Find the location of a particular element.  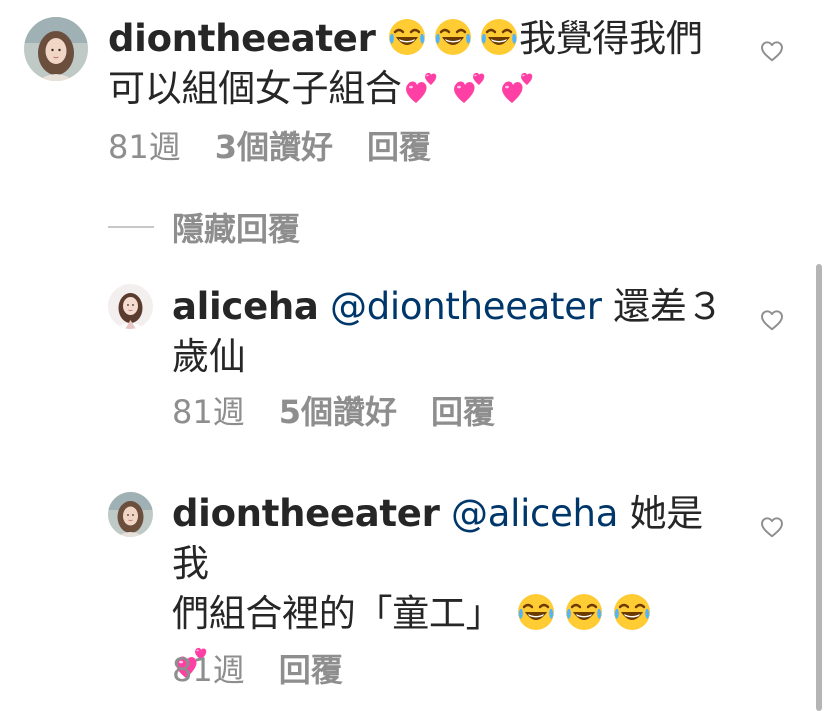

comment-username: aliceha is located at coordinates (245, 306).